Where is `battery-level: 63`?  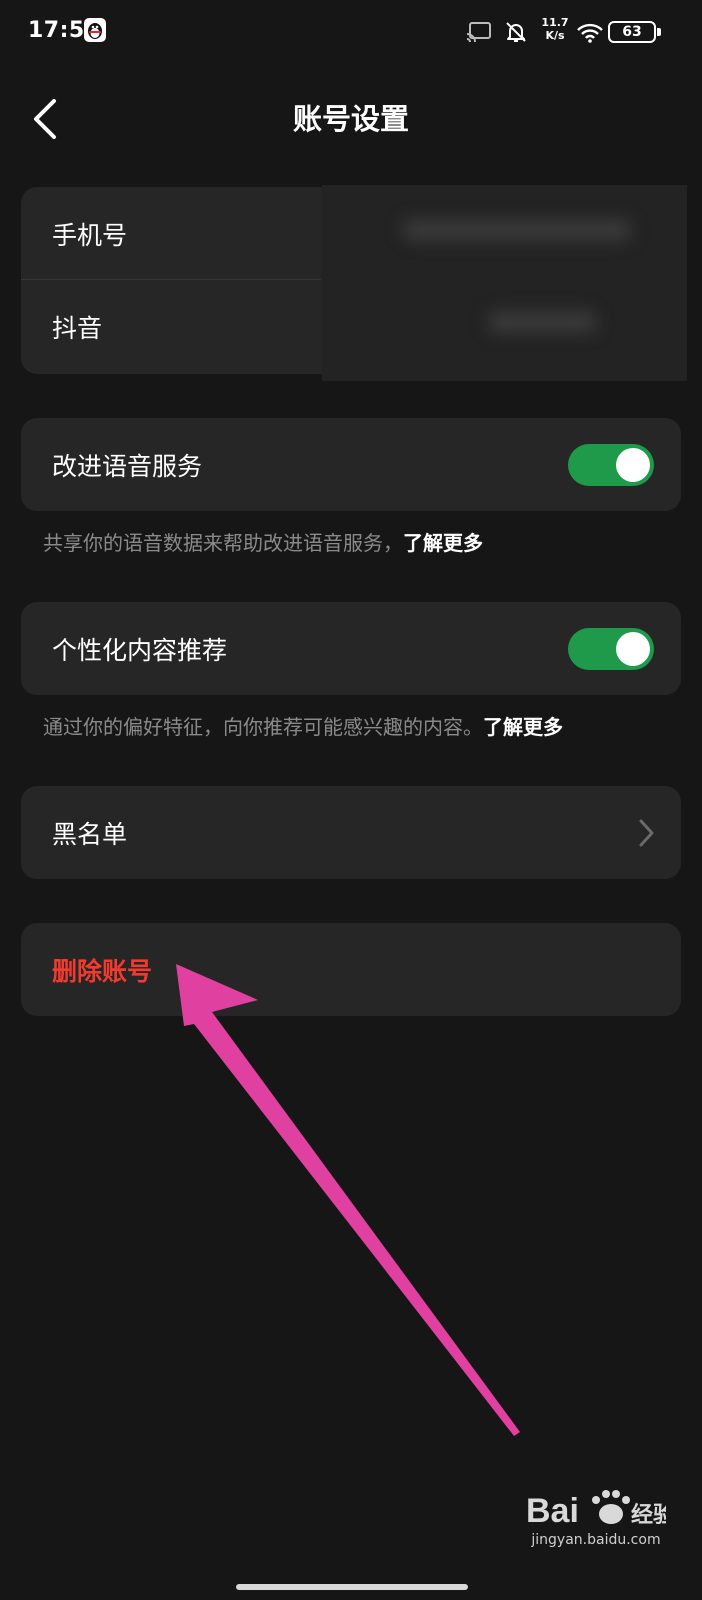
battery-level: 63 is located at coordinates (632, 32).